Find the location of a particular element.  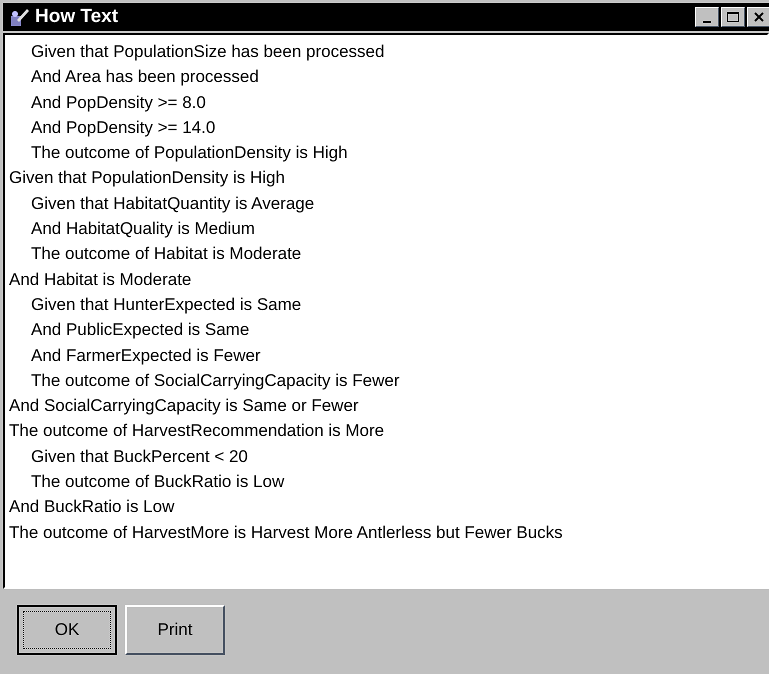

text-line: And PopDensity >= 14.0 is located at coordinates (123, 127).